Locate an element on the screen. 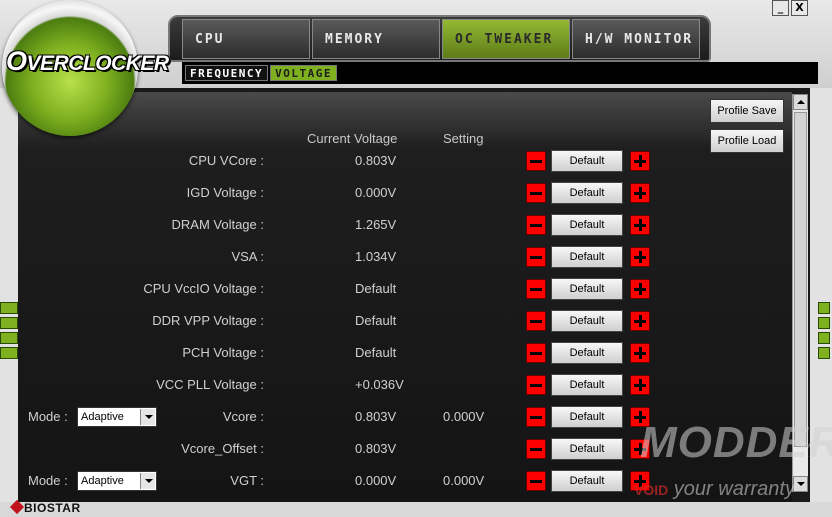 This screenshot has width=832, height=517. sub-tab-bar: Frequency Voltage is located at coordinates (500, 73).